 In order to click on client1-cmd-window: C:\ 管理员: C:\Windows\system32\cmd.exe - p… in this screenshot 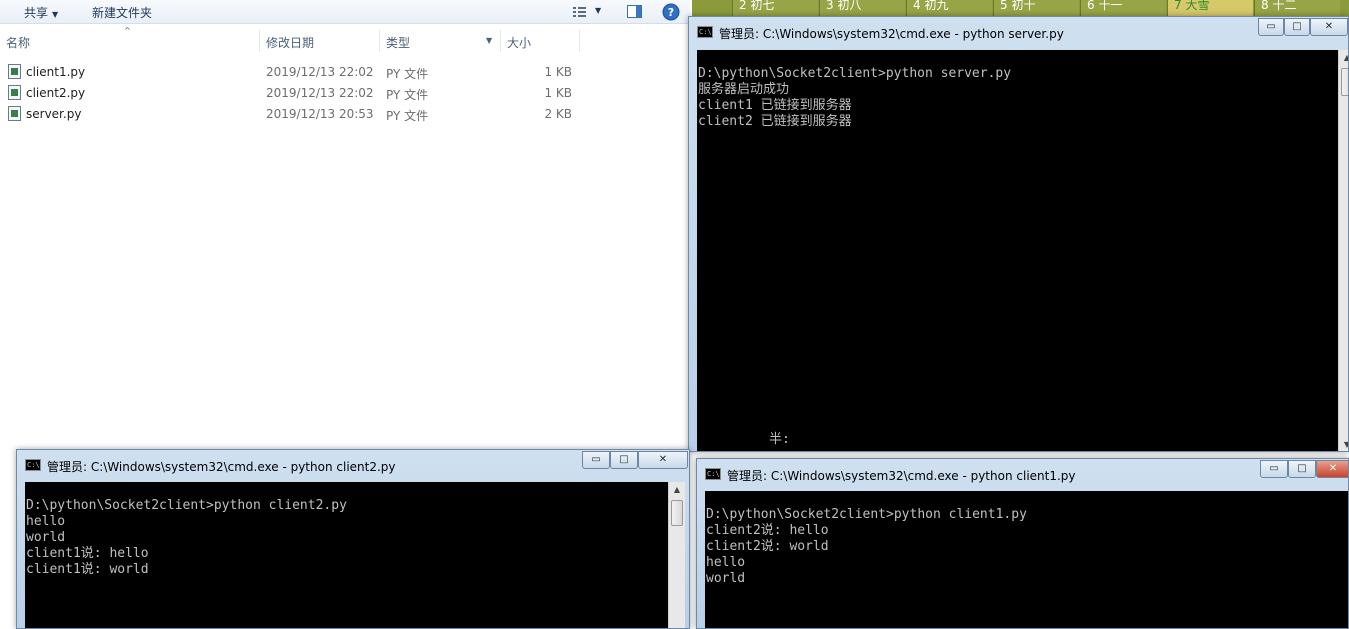, I will do `click(1022, 543)`.